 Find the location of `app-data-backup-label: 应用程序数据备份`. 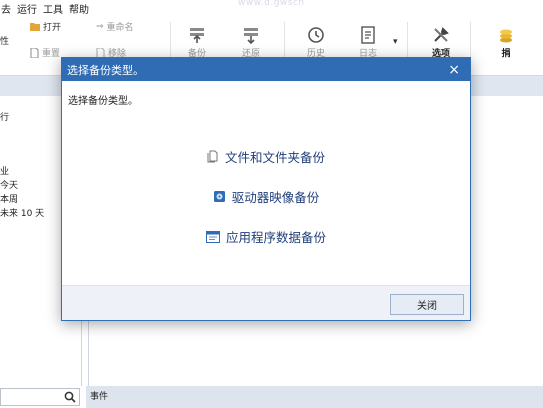

app-data-backup-label: 应用程序数据备份 is located at coordinates (275, 237).